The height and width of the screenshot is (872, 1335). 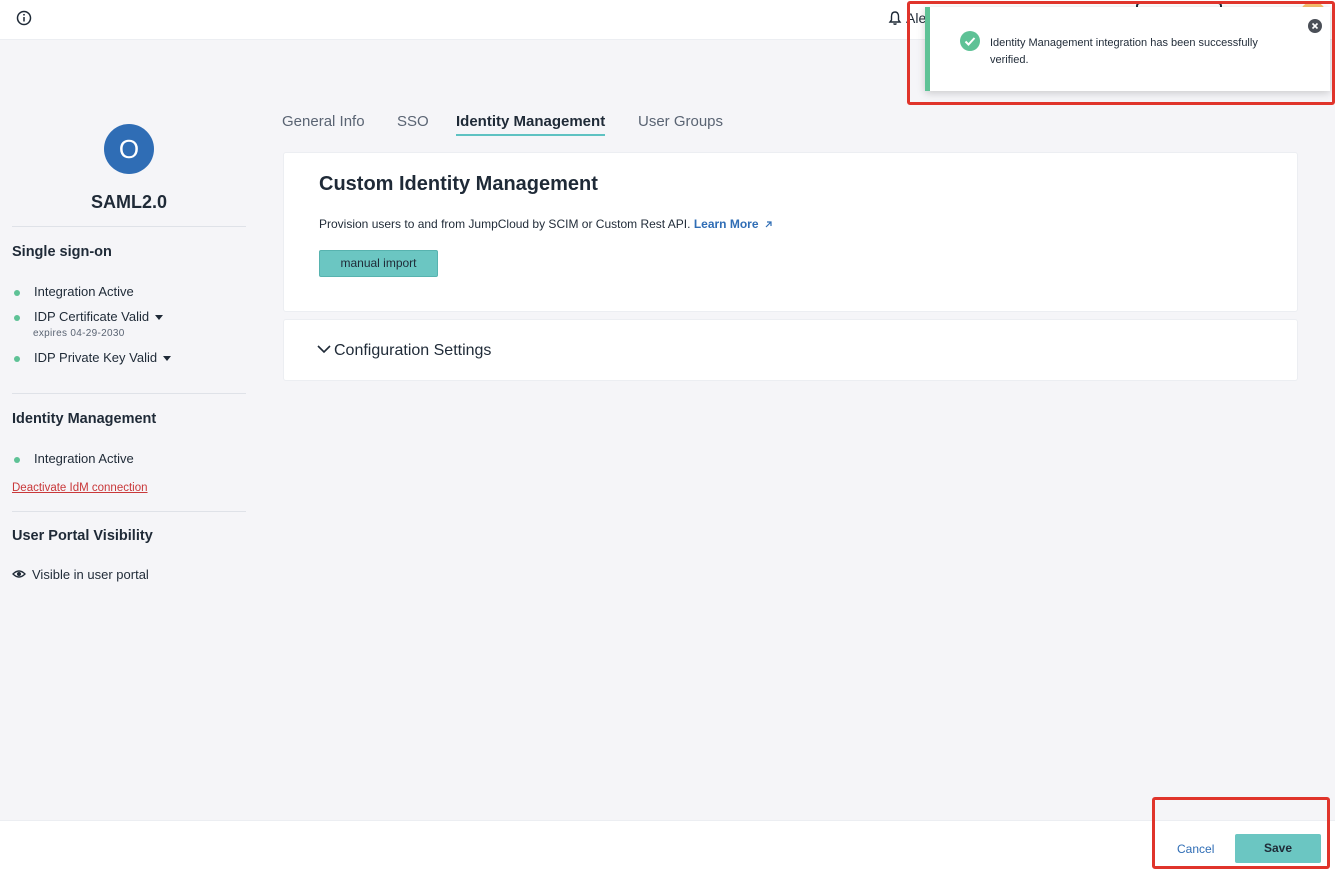 What do you see at coordinates (895, 18) in the screenshot?
I see `bell-icon` at bounding box center [895, 18].